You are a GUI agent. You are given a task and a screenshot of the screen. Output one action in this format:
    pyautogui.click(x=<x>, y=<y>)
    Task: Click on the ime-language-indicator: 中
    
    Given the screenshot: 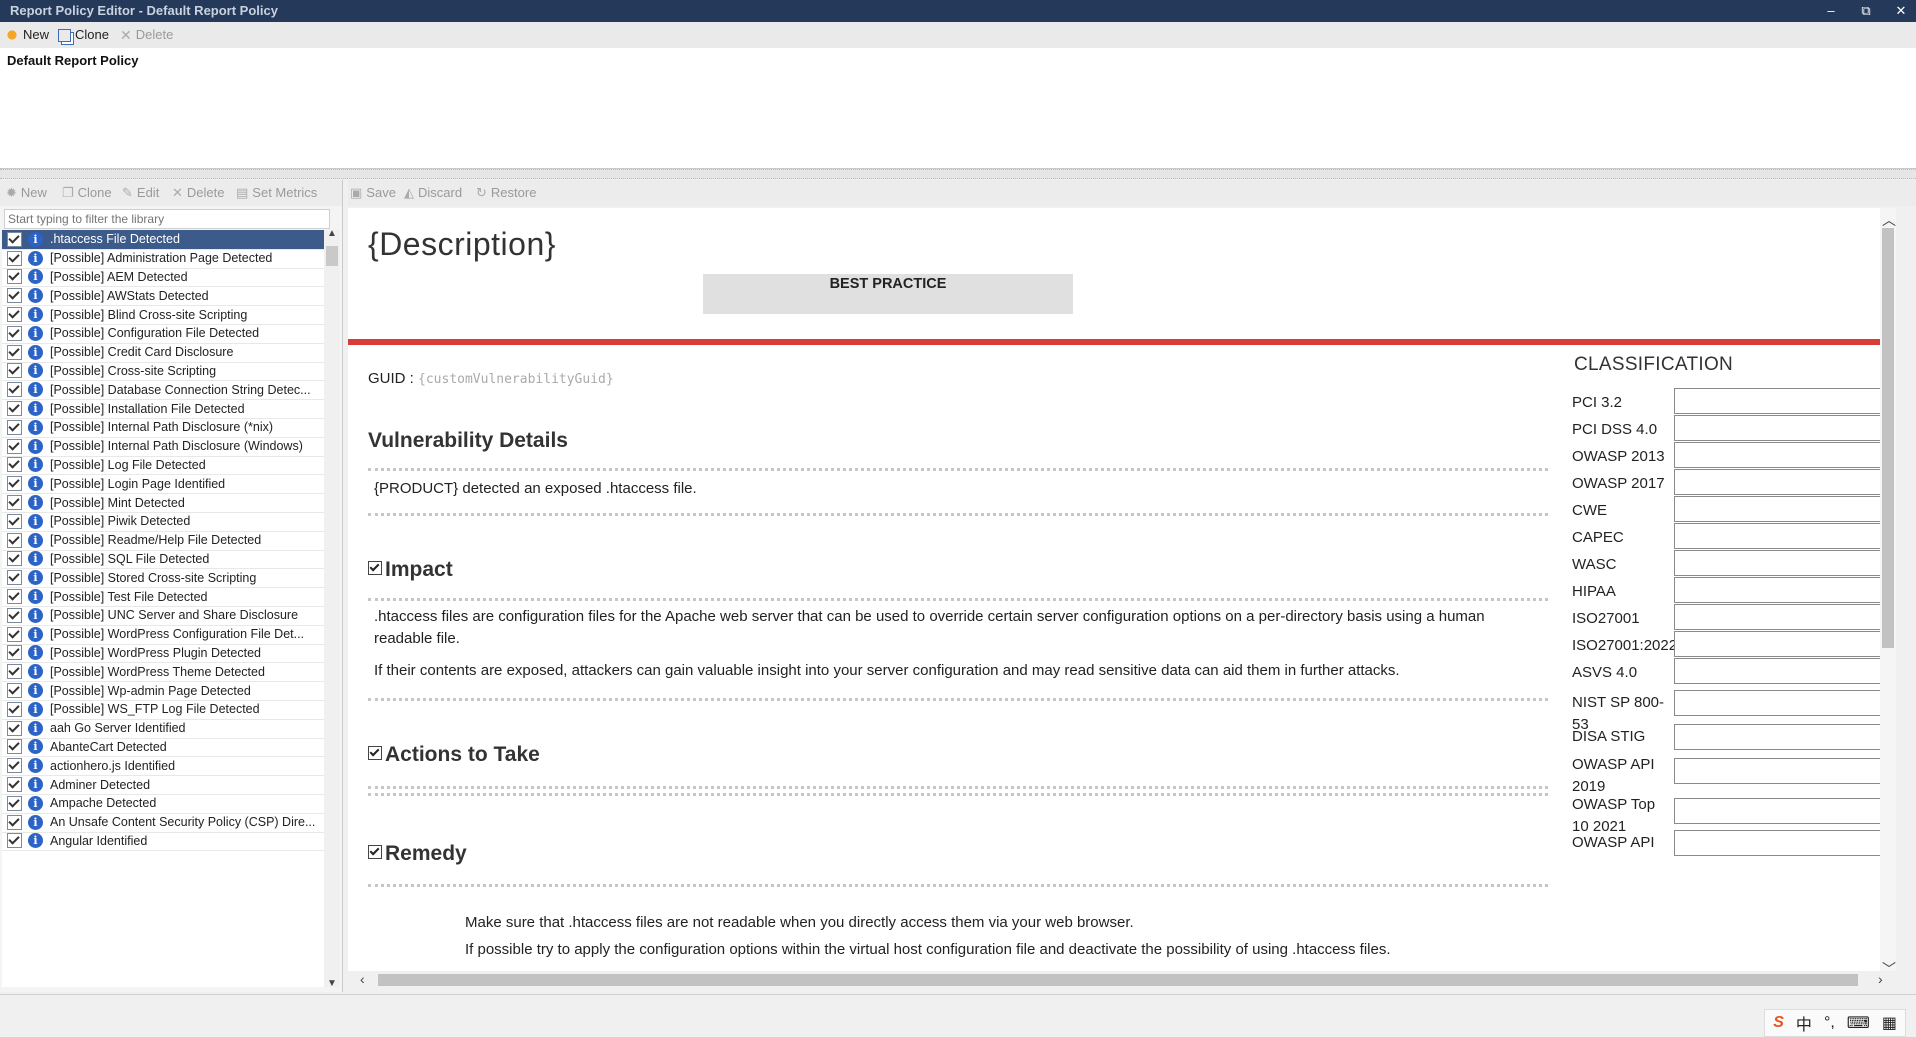 What is the action you would take?
    pyautogui.click(x=1804, y=1023)
    